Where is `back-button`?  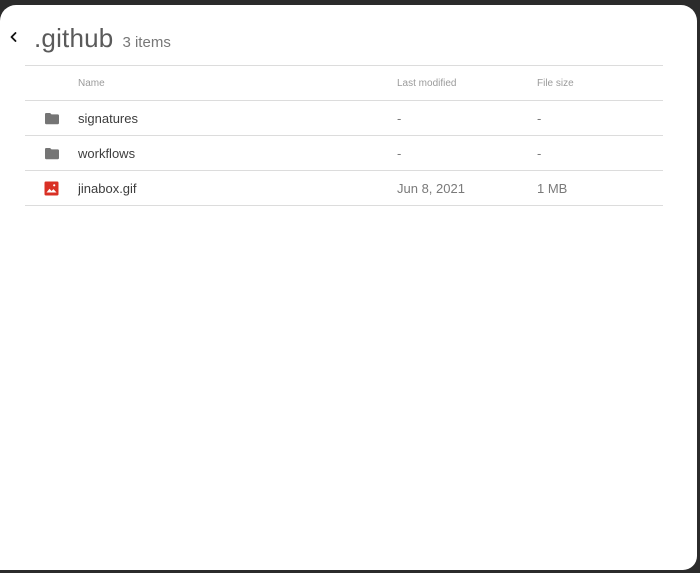 back-button is located at coordinates (13, 37).